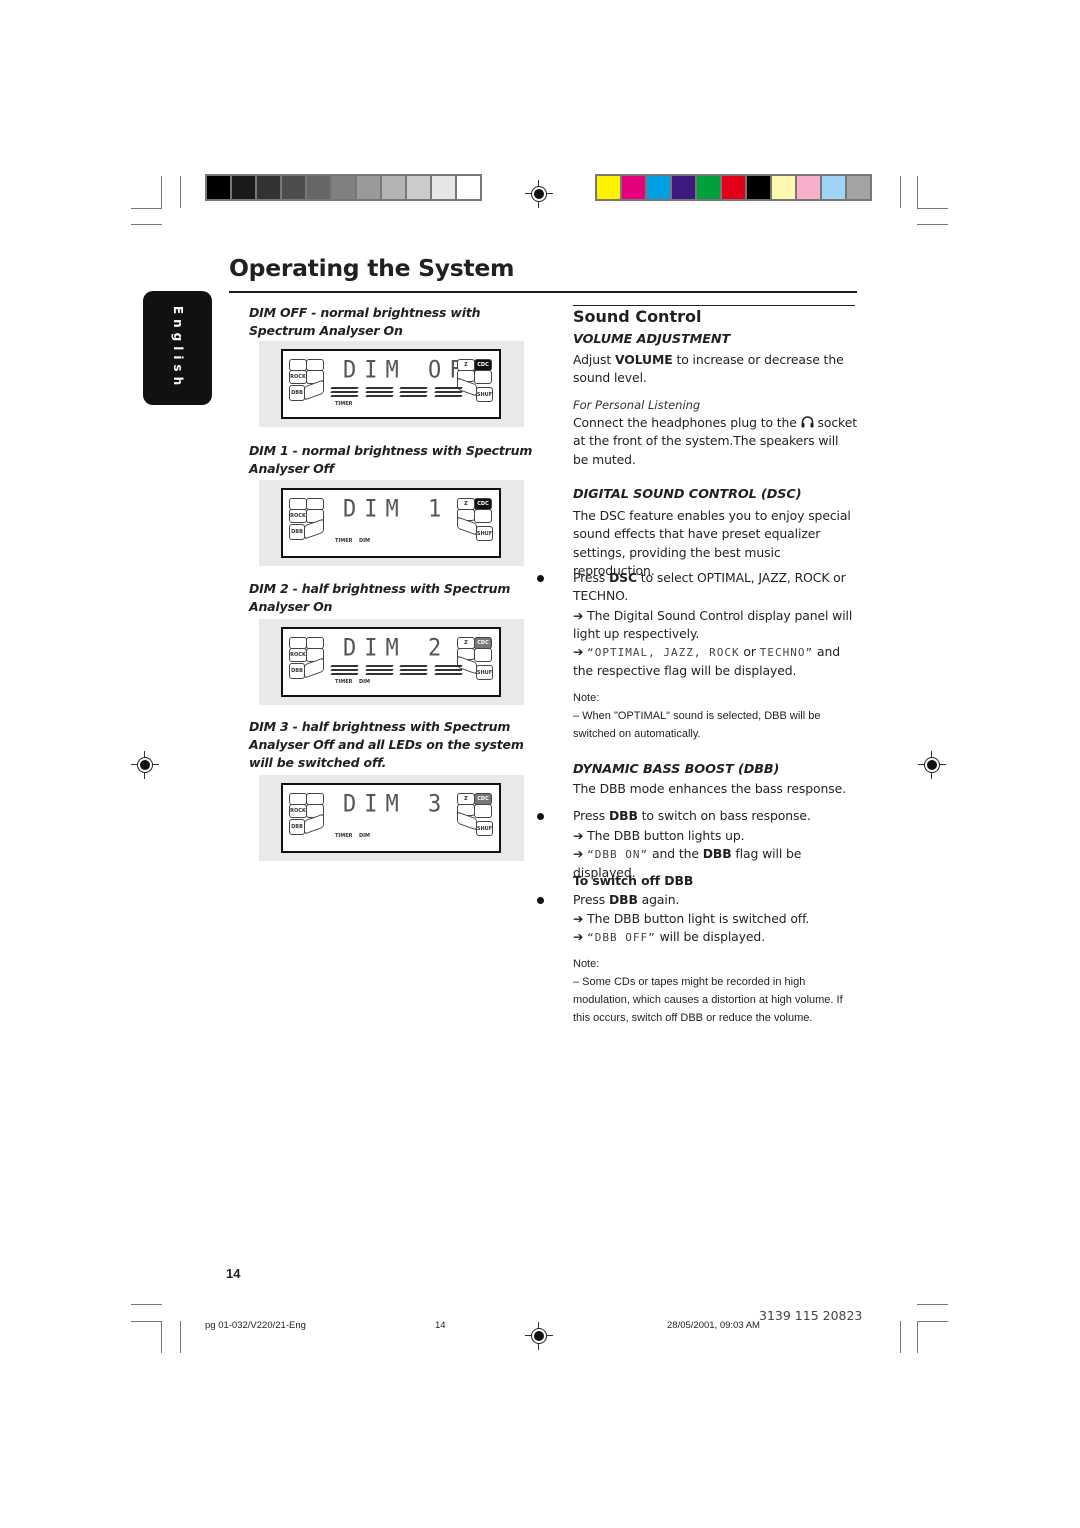 Image resolution: width=1080 pixels, height=1528 pixels. I want to click on lcd-panel-dim-1: DIM 1 ROCK DBB Z CDC SHUF TIMER DIM, so click(391, 523).